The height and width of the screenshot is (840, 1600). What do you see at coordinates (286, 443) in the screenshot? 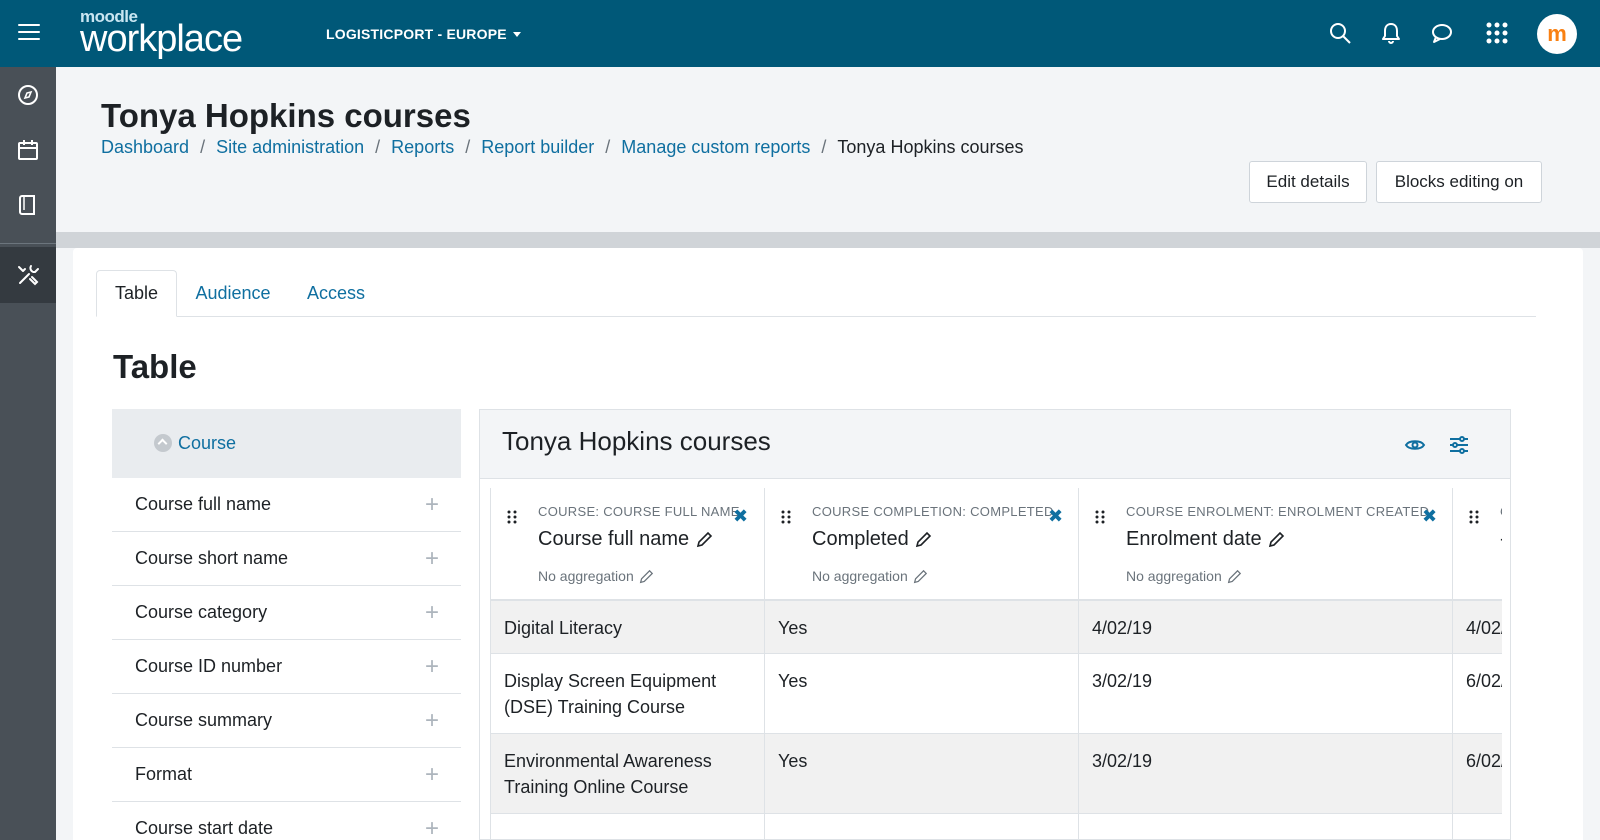
I see `sidebar-group-course: Course` at bounding box center [286, 443].